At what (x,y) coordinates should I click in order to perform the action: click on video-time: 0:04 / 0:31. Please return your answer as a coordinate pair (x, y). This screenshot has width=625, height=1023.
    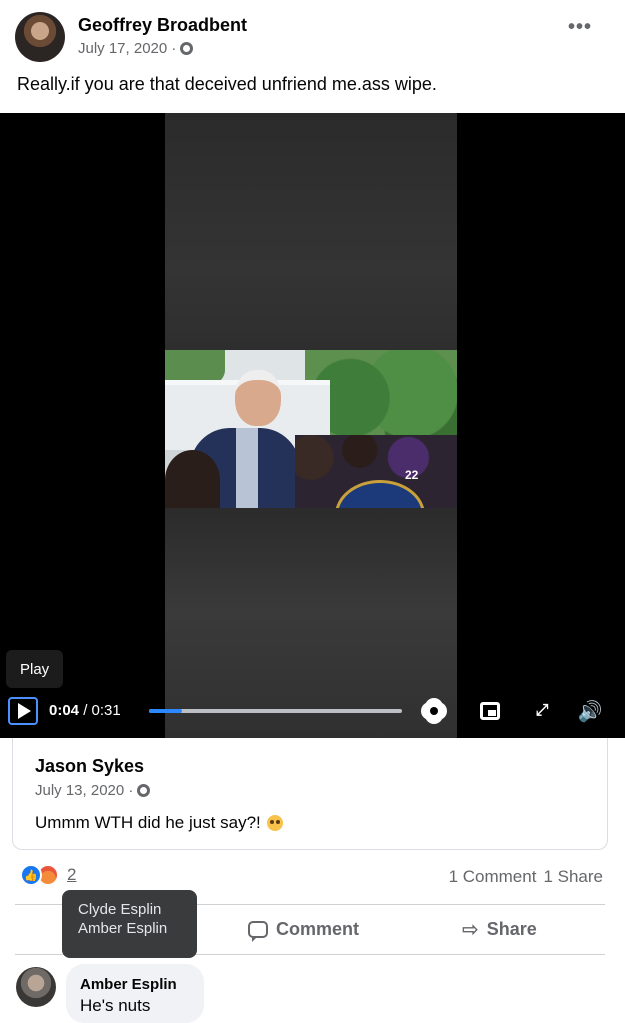
    Looking at the image, I should click on (85, 710).